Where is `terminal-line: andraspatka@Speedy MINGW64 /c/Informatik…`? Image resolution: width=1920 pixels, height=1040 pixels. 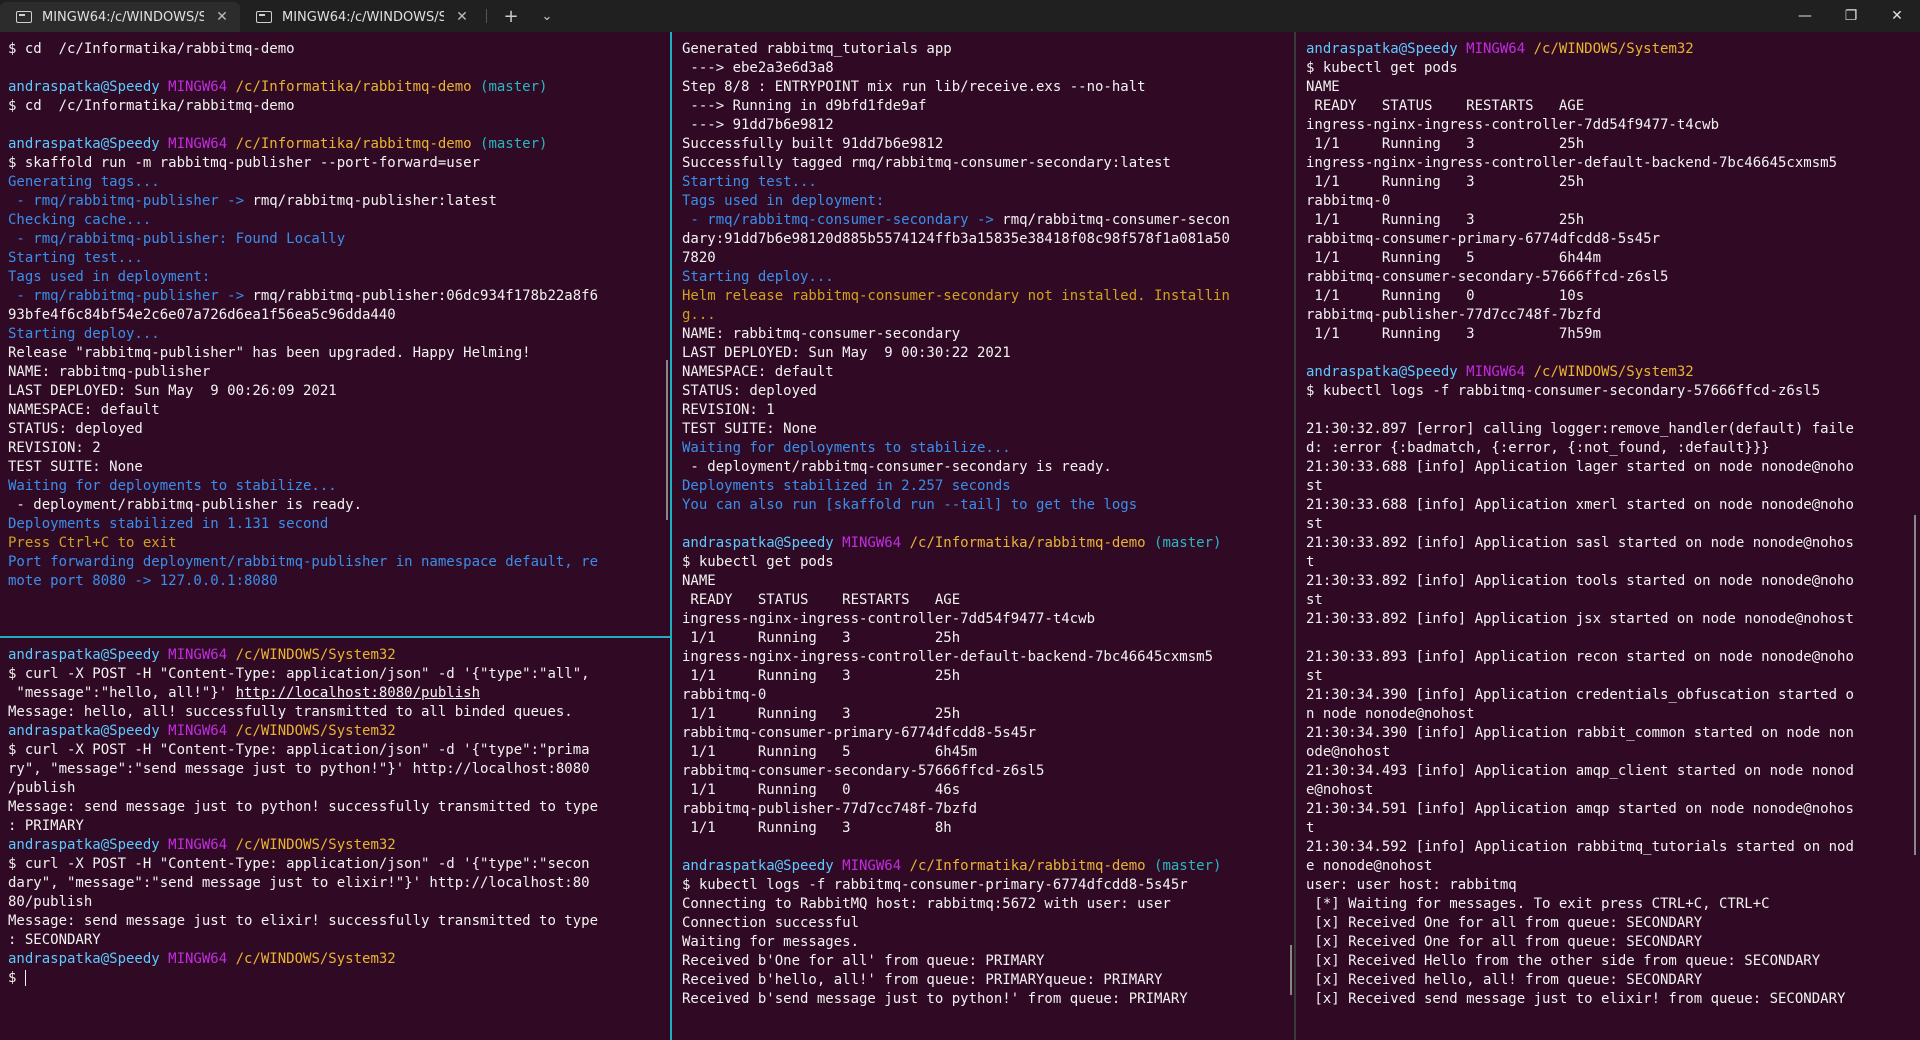 terminal-line: andraspatka@Speedy MINGW64 /c/Informatik… is located at coordinates (339, 144).